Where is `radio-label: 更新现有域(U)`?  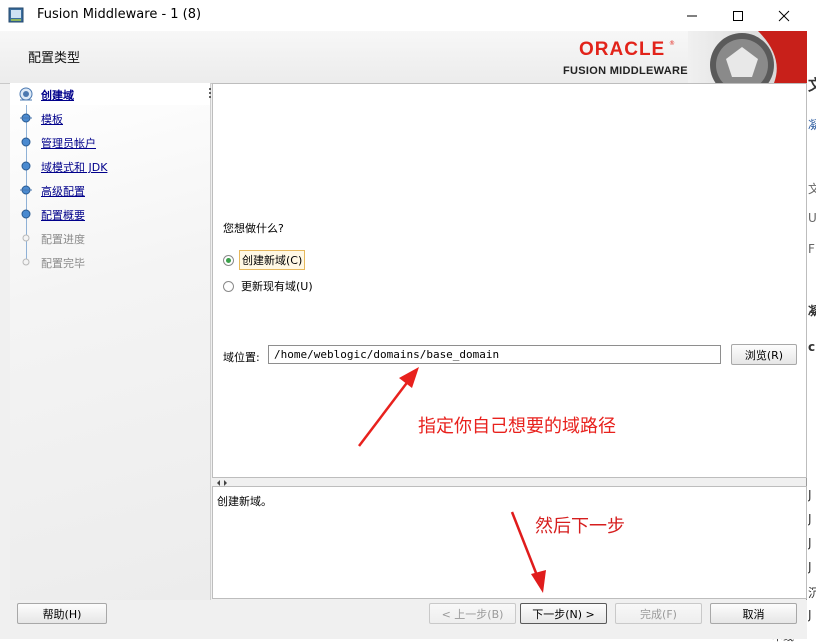 radio-label: 更新现有域(U) is located at coordinates (277, 286).